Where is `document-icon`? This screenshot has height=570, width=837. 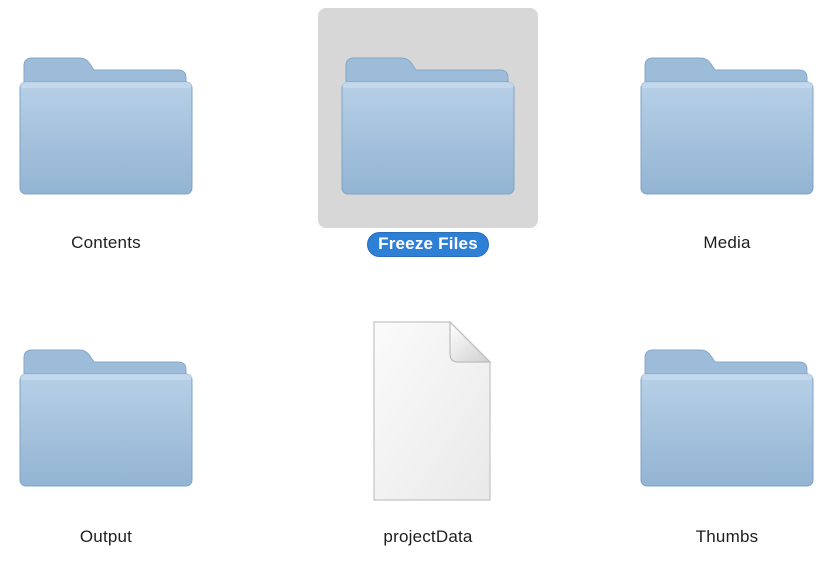
document-icon is located at coordinates (428, 410).